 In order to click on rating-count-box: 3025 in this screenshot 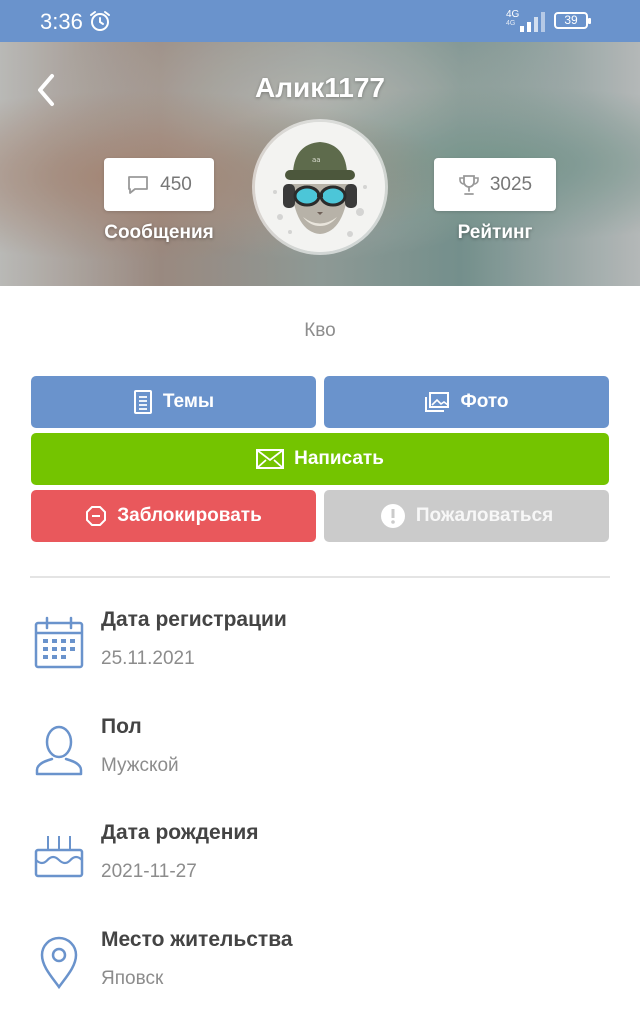, I will do `click(495, 184)`.